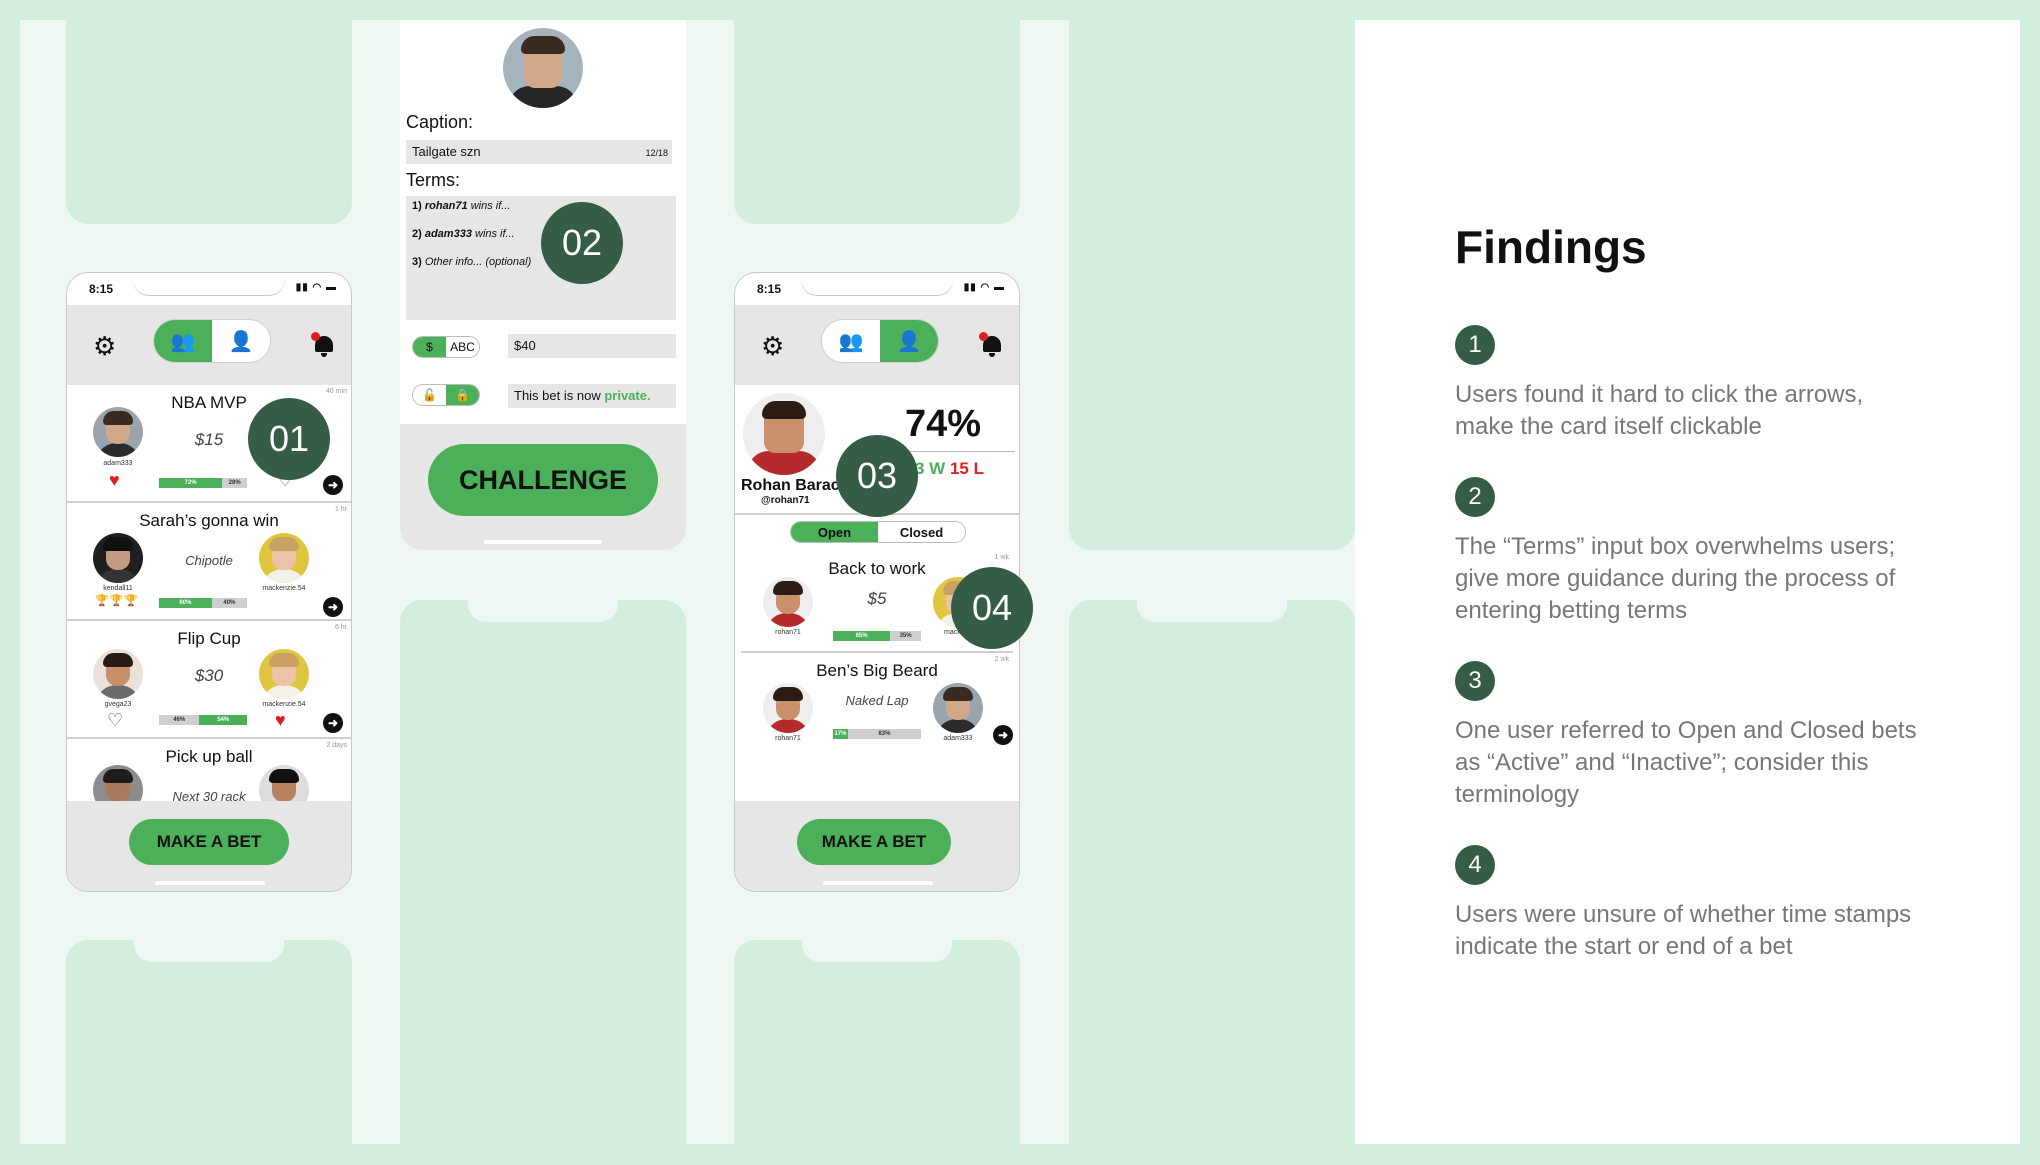 This screenshot has height=1165, width=2040. I want to click on finding-badge-02: 02, so click(582, 243).